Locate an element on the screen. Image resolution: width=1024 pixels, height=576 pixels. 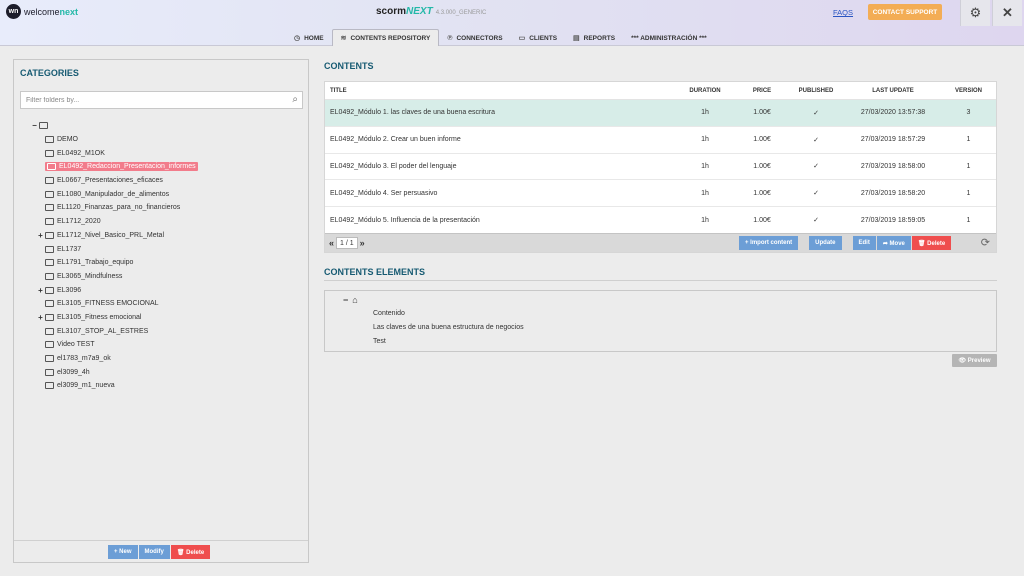
contents-title: CONTENTS is located at coordinates (349, 66).